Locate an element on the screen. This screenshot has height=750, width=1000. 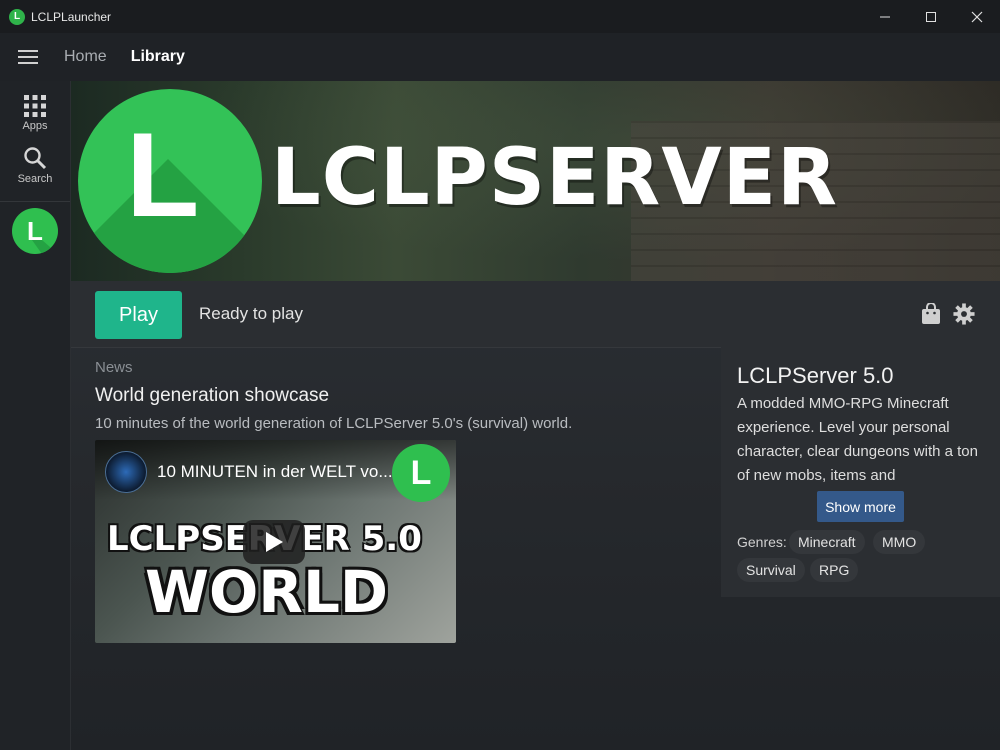
game-title: LCLPServer 5.0 is located at coordinates (815, 375).